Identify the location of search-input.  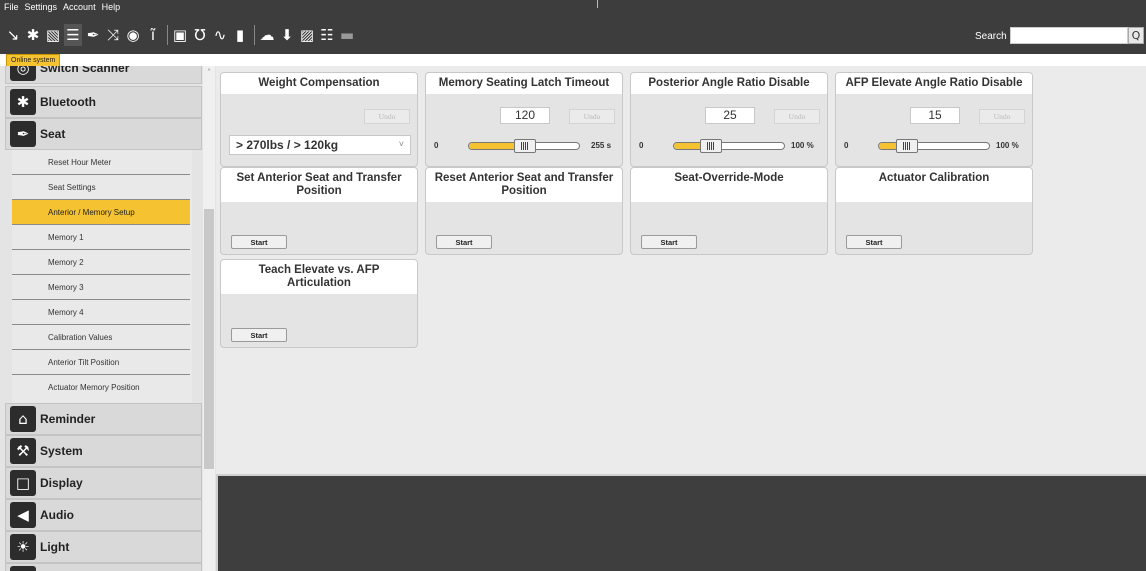
(1069, 35).